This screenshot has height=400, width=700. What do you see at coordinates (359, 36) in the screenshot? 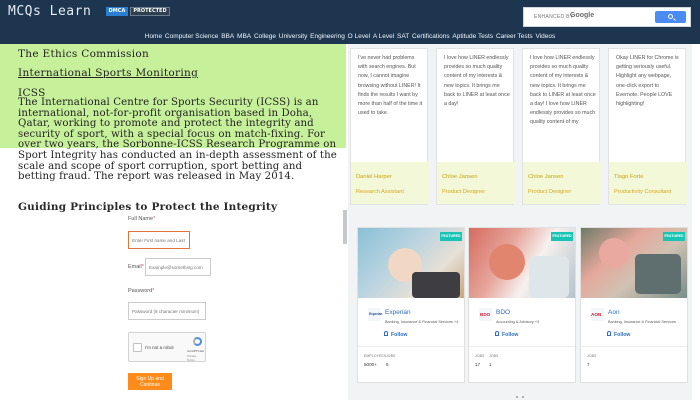
I see `nav-o-level: O Level` at bounding box center [359, 36].